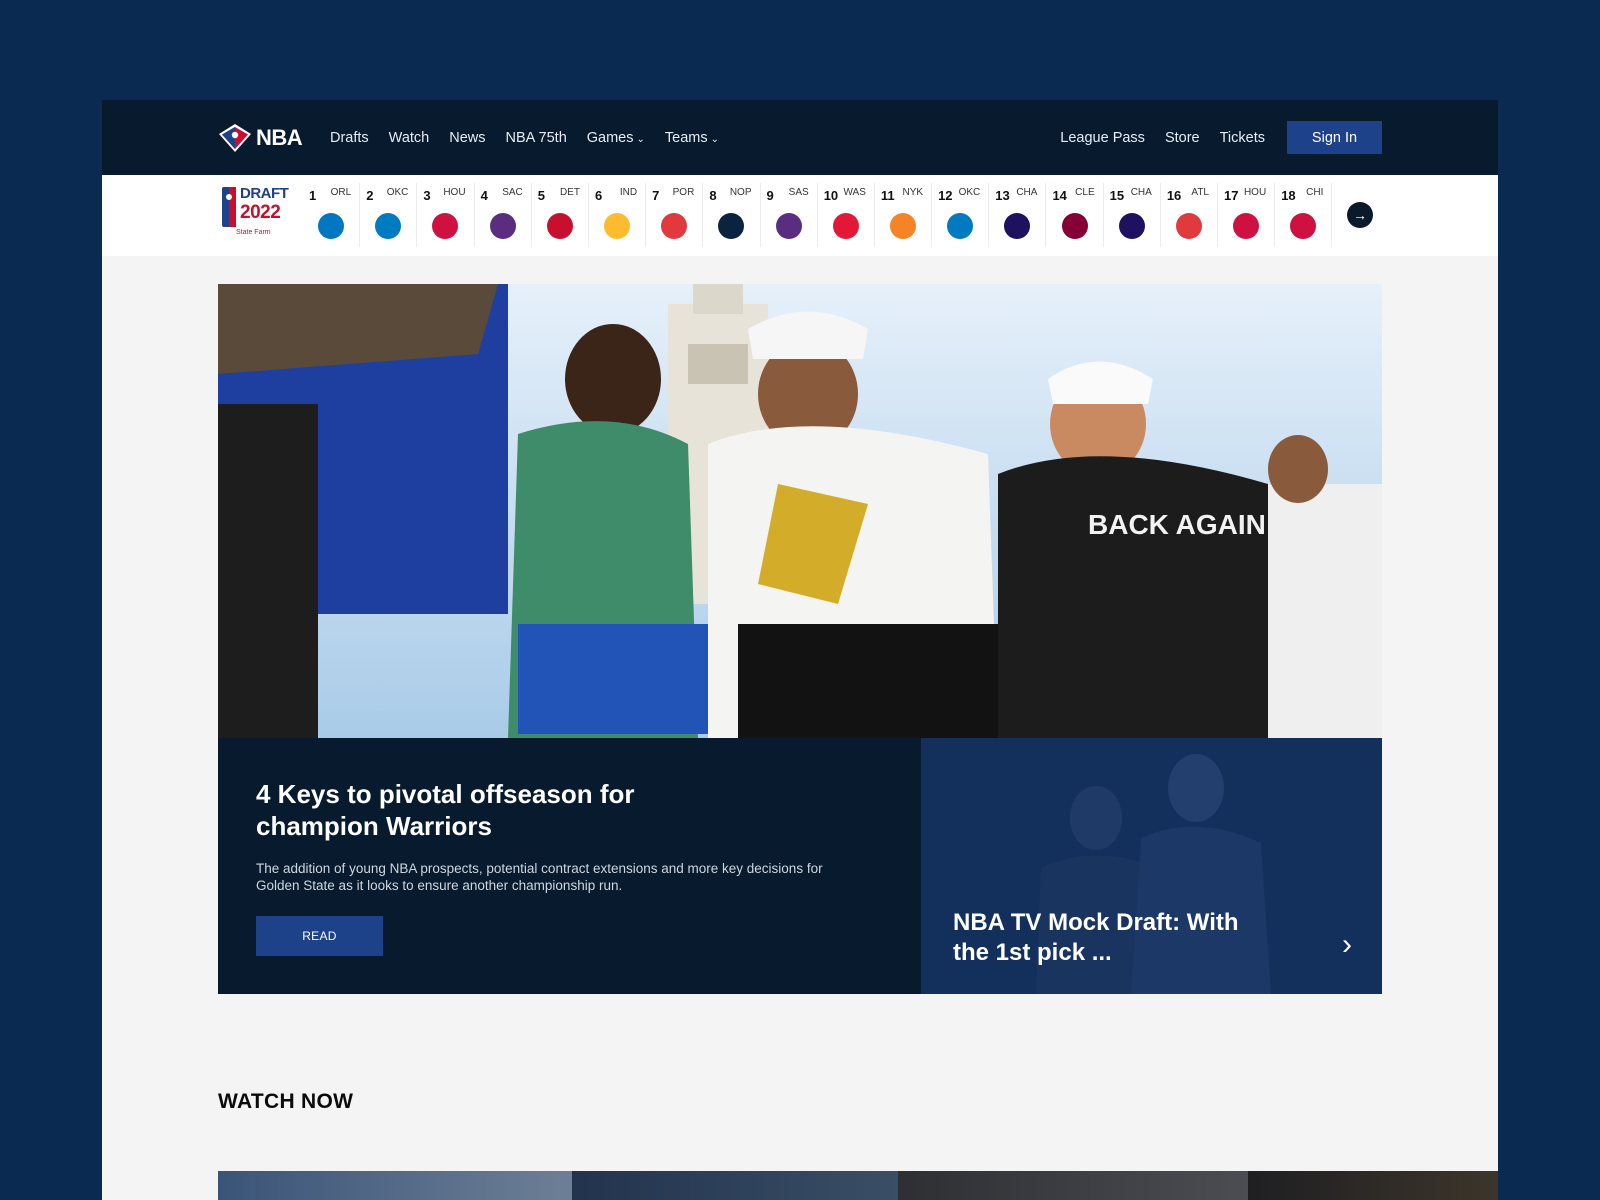 This screenshot has height=1200, width=1600. I want to click on draft-pick: 14 CLE, so click(1075, 215).